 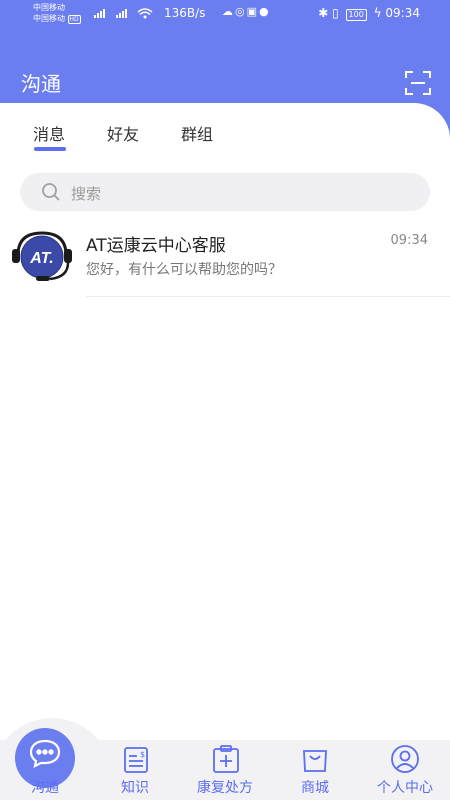 I want to click on bluetooth-icon: ✱, so click(x=323, y=13).